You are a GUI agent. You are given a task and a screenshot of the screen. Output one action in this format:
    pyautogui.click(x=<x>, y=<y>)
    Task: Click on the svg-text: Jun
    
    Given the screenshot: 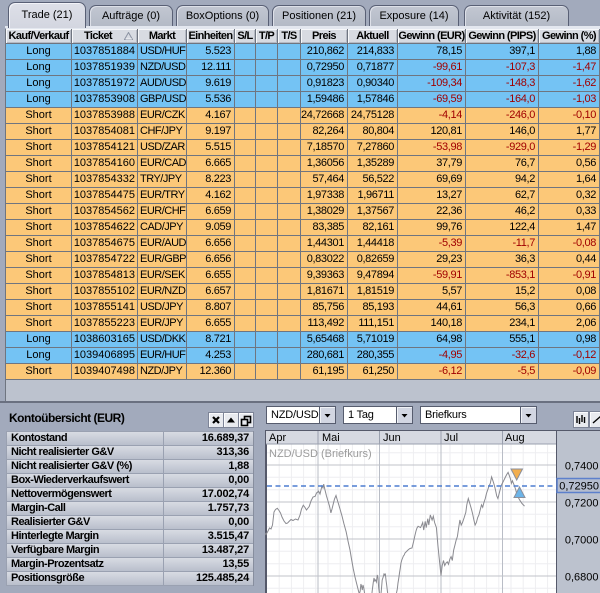 What is the action you would take?
    pyautogui.click(x=392, y=438)
    